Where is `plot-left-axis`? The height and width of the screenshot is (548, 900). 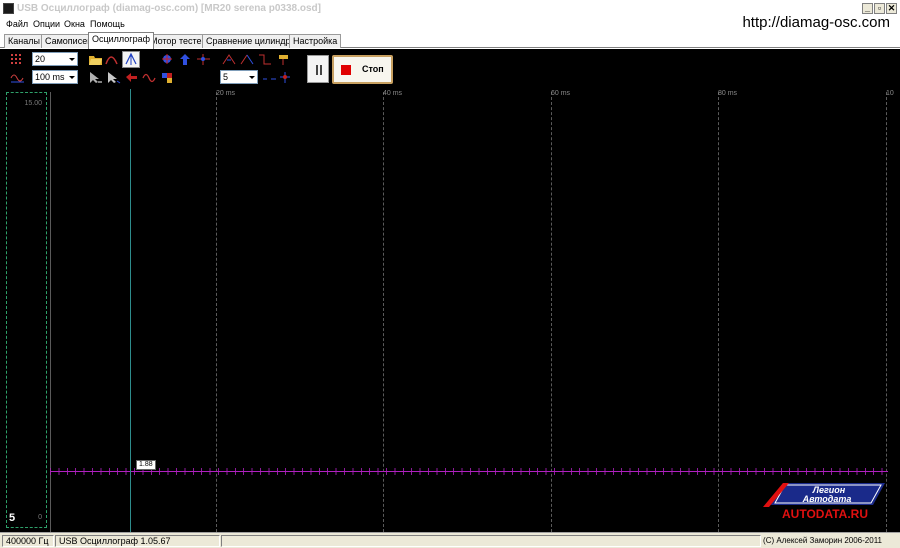
plot-left-axis is located at coordinates (50, 312).